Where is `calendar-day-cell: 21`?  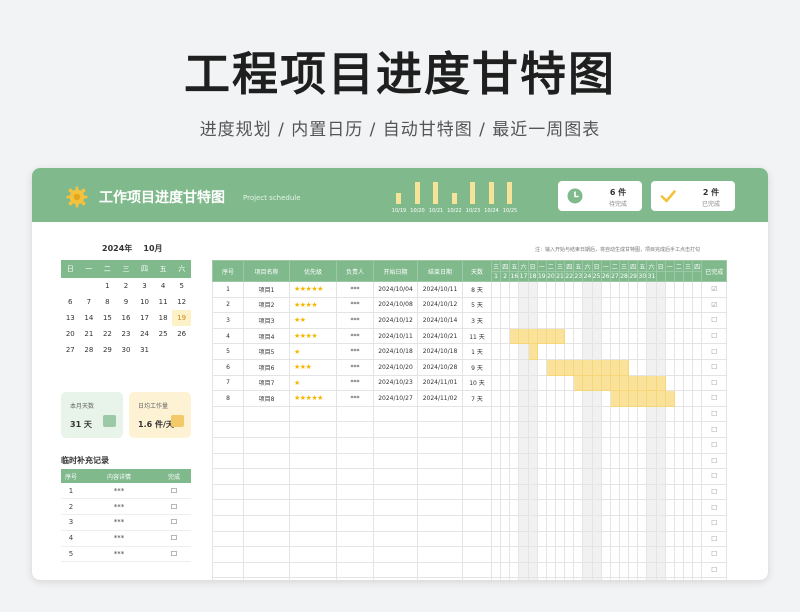 calendar-day-cell: 21 is located at coordinates (89, 334).